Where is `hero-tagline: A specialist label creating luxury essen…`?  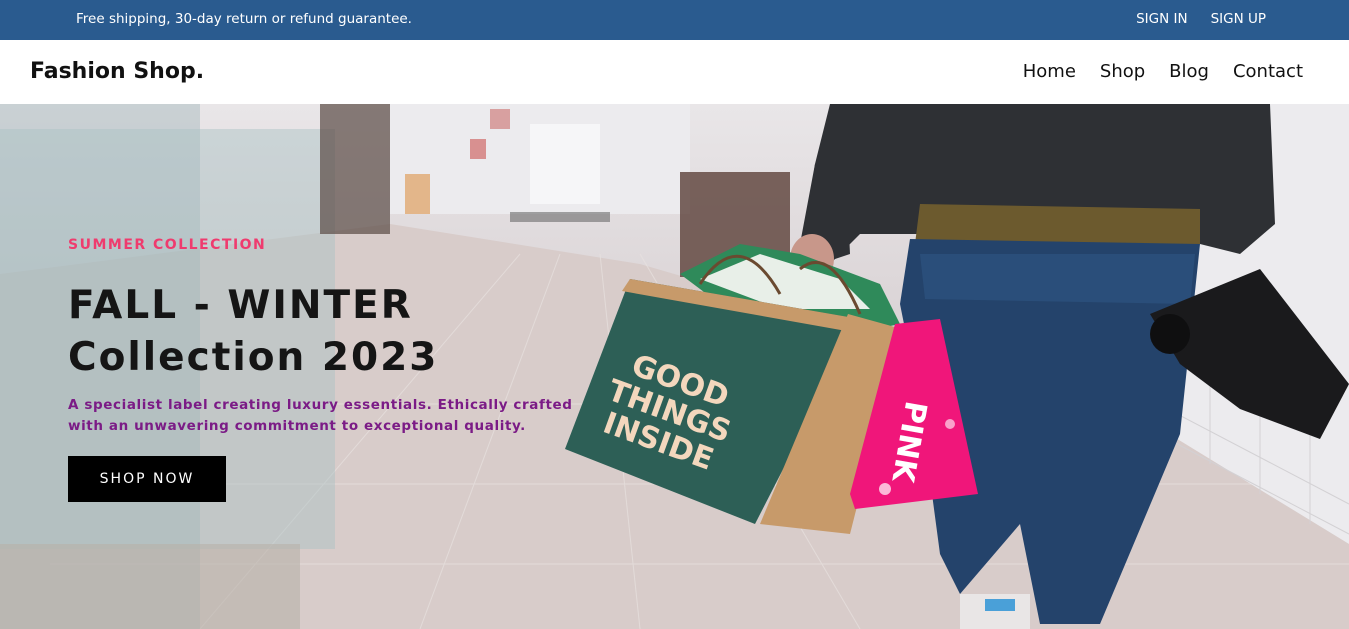 hero-tagline: A specialist label creating luxury essen… is located at coordinates (348, 416).